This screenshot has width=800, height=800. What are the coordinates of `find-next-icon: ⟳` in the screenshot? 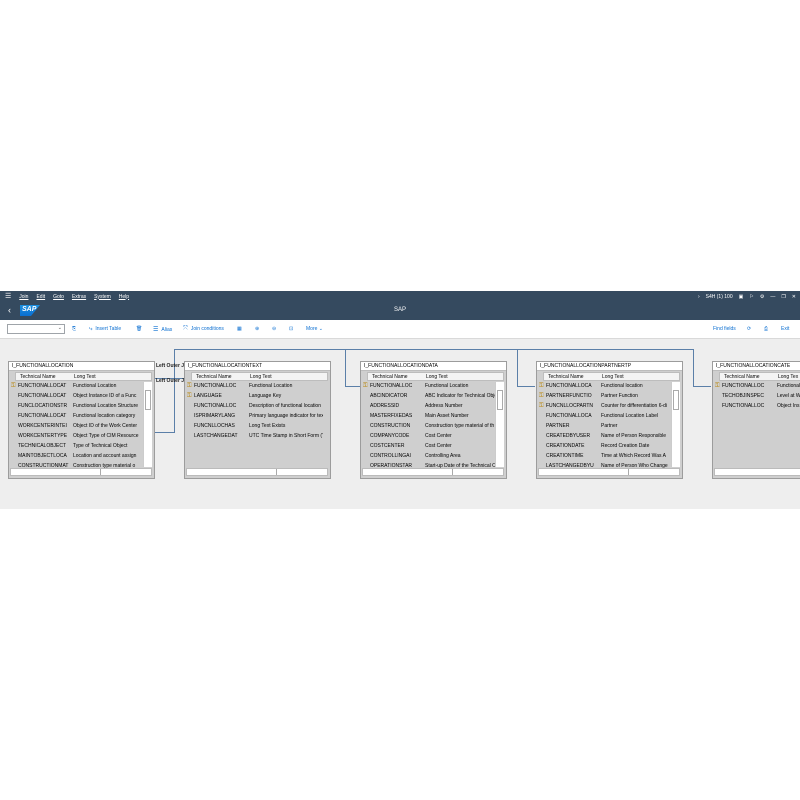 It's located at (749, 329).